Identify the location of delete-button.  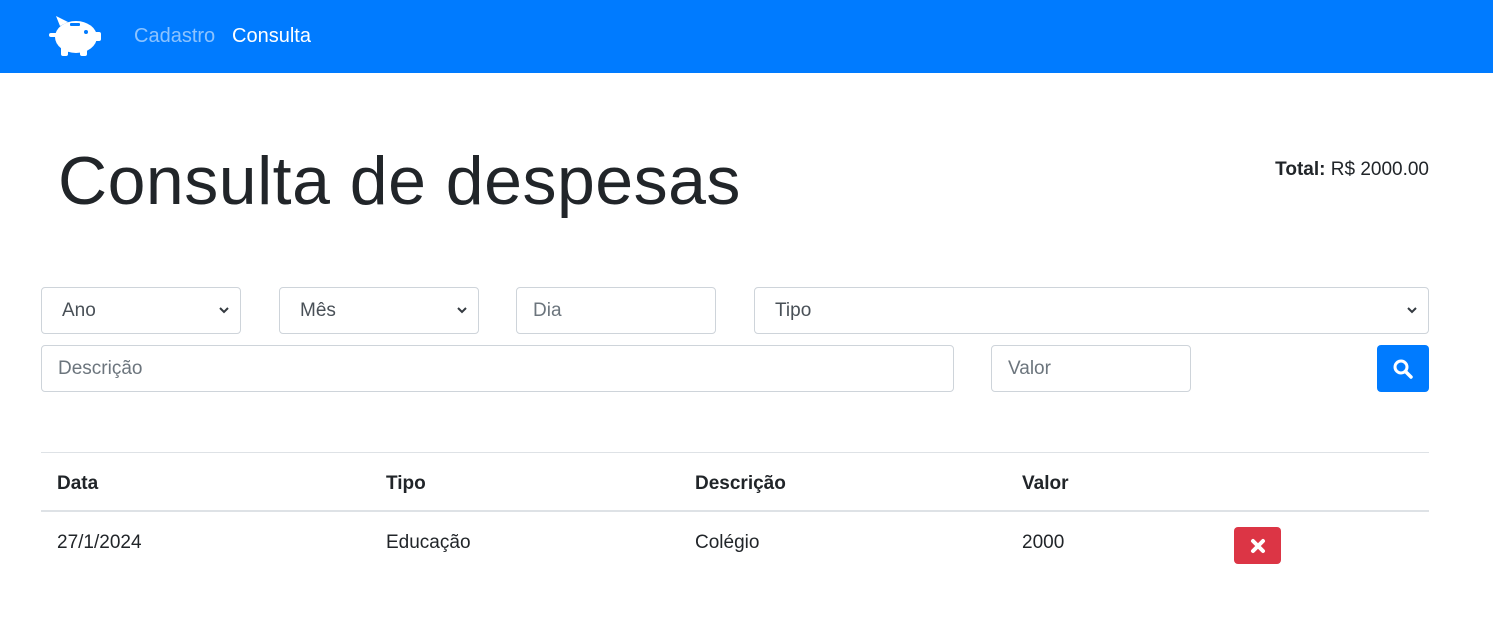
(1257, 545).